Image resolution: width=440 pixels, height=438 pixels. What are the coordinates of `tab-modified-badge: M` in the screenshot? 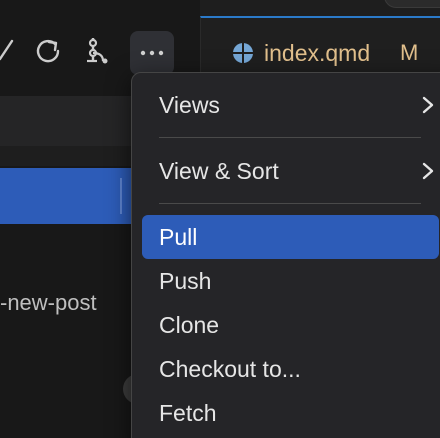 It's located at (409, 52).